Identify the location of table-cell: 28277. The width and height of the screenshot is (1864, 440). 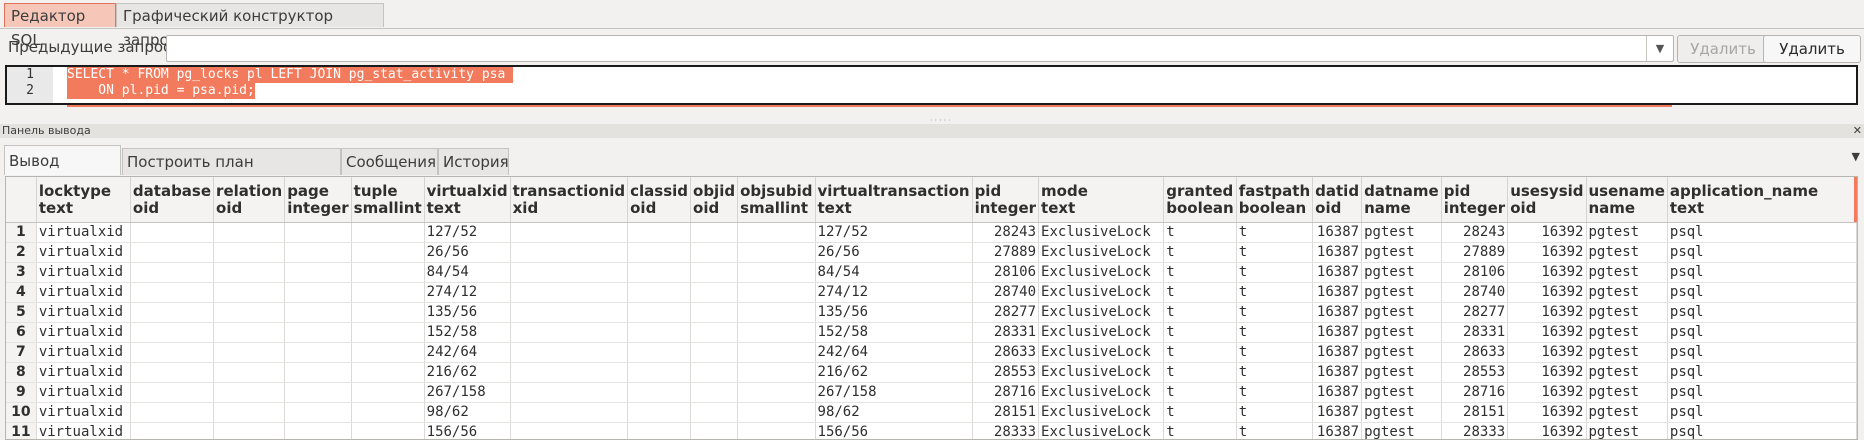
(1006, 312).